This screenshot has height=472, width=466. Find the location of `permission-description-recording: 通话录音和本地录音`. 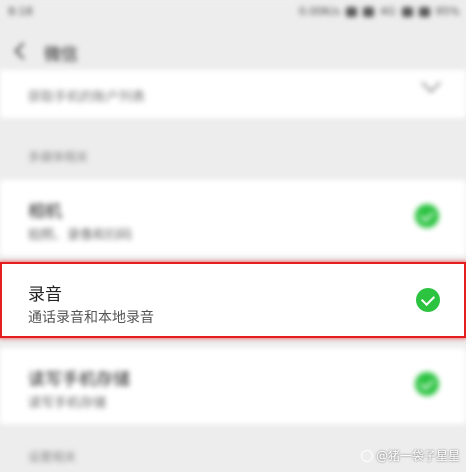

permission-description-recording: 通话录音和本地录音 is located at coordinates (91, 318).